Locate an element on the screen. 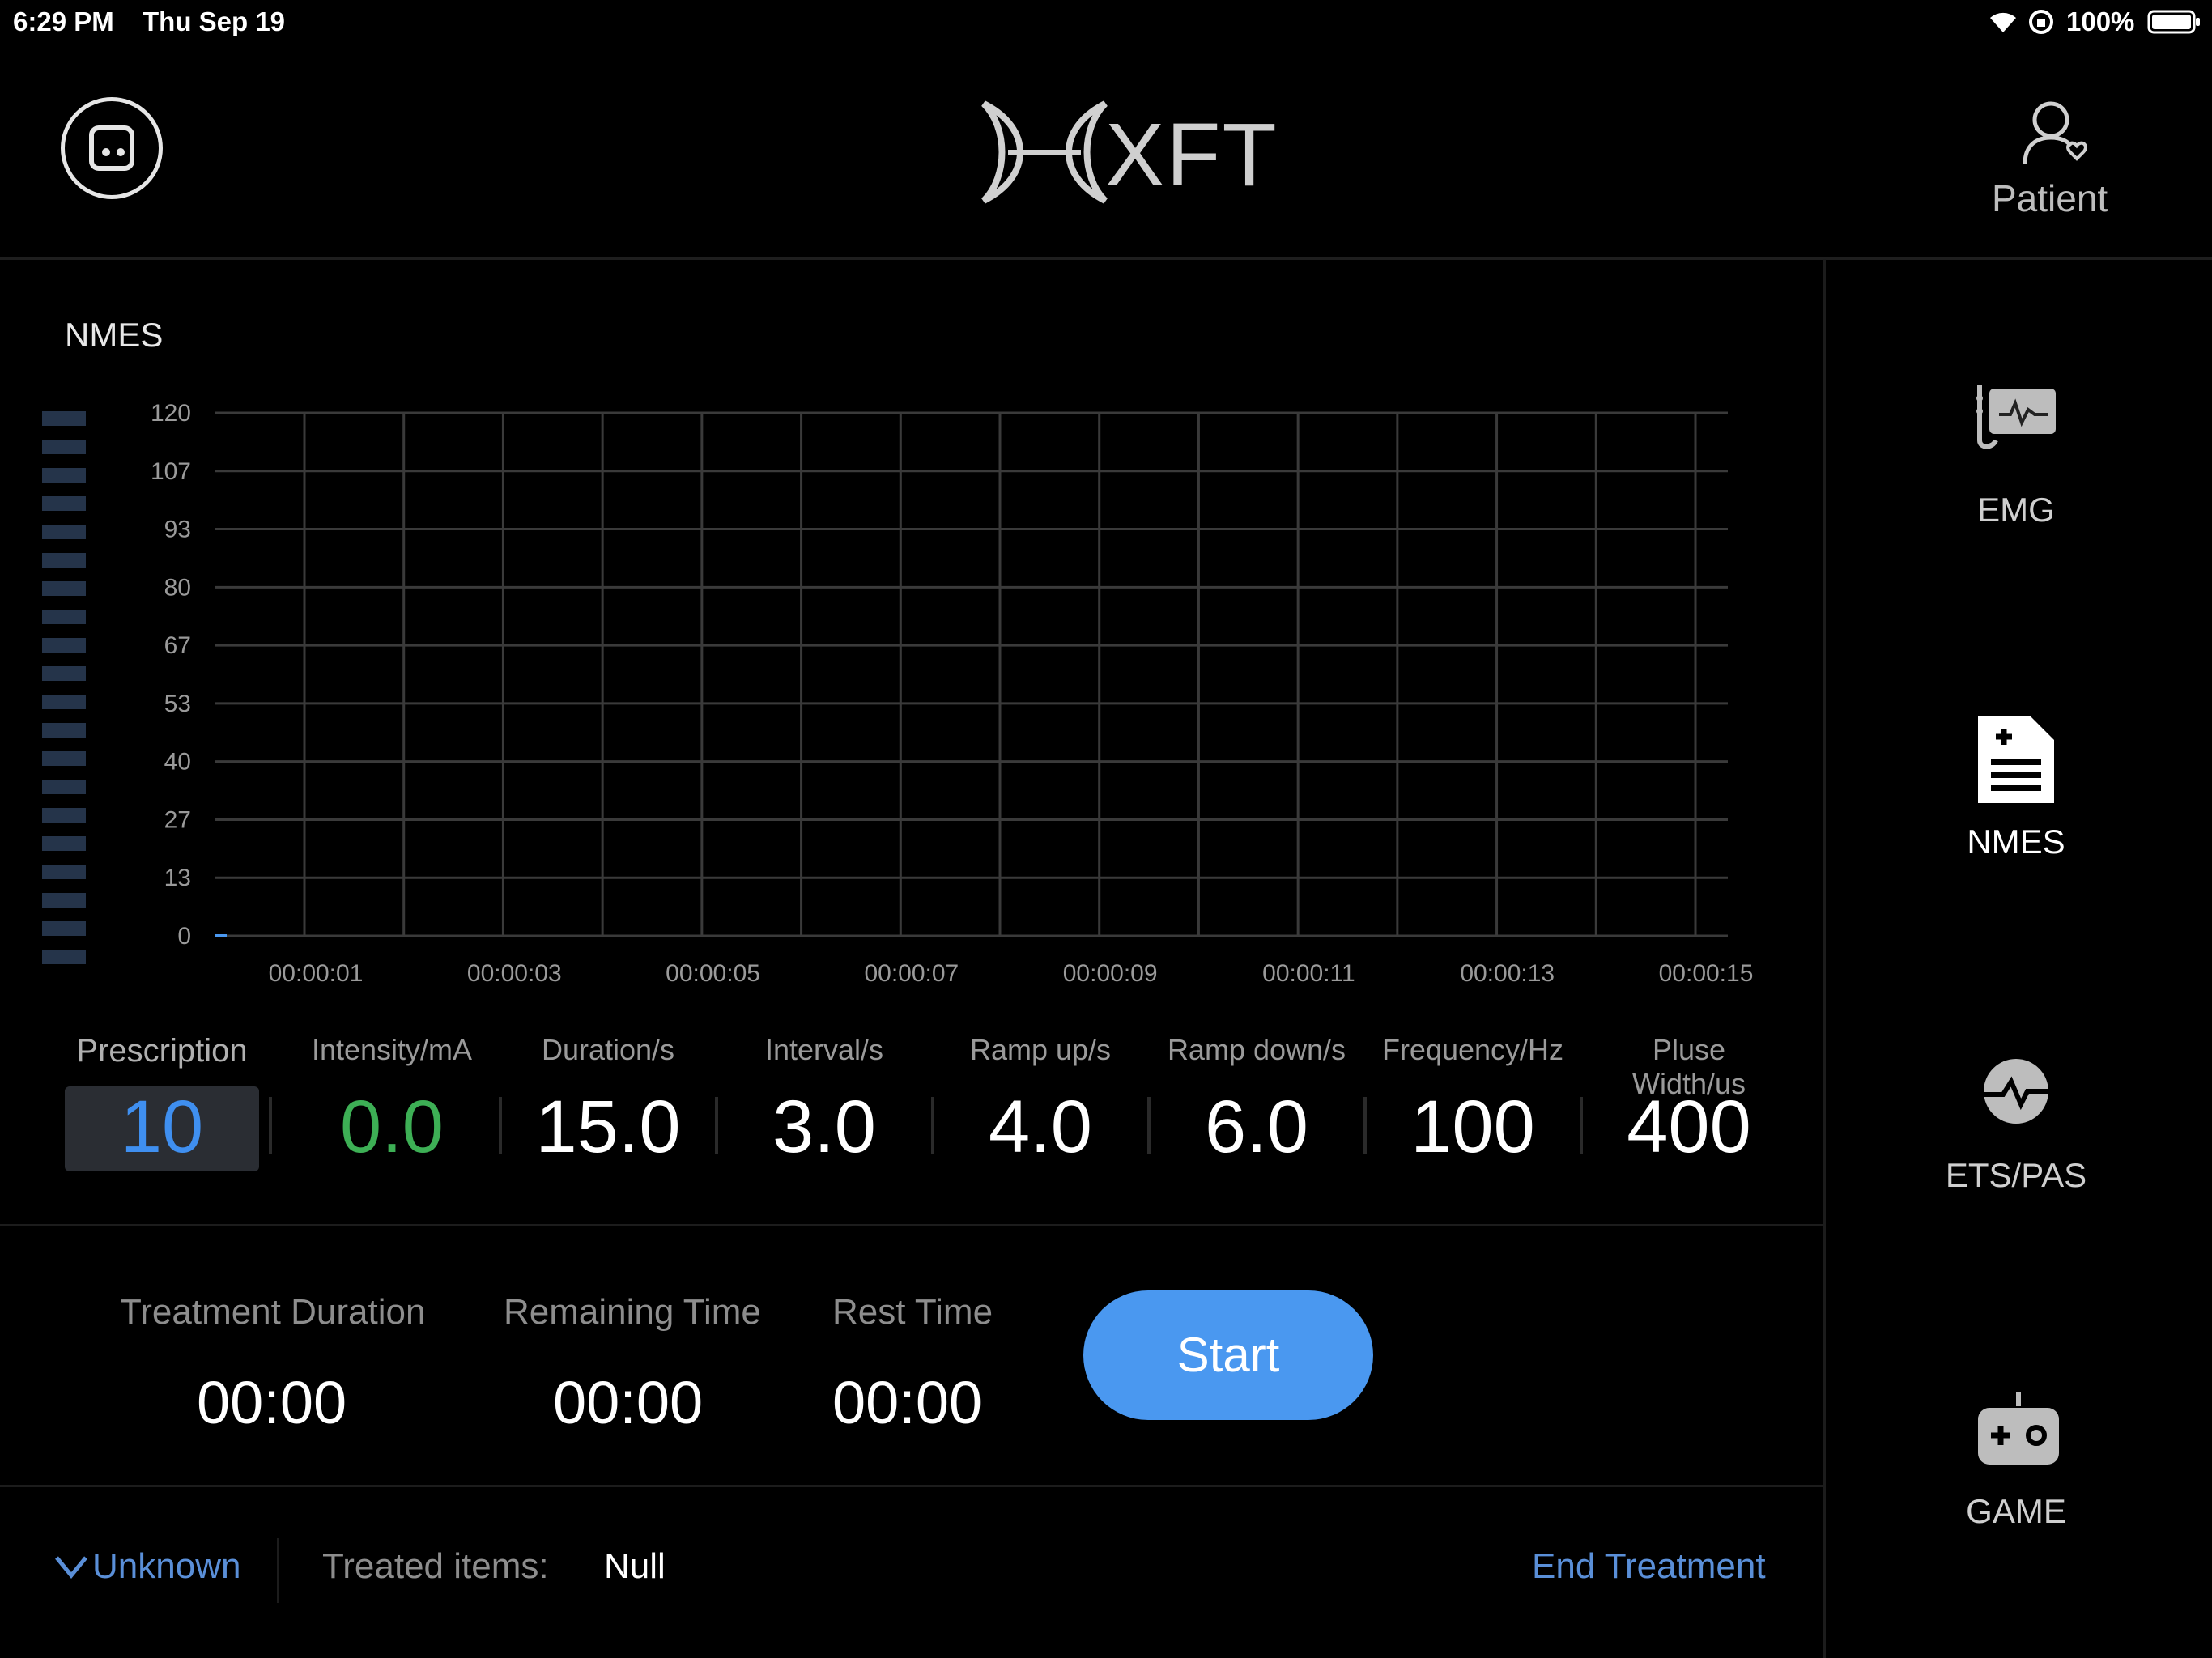 This screenshot has width=2212, height=1658. chart-y-tick-label: 67 is located at coordinates (178, 645).